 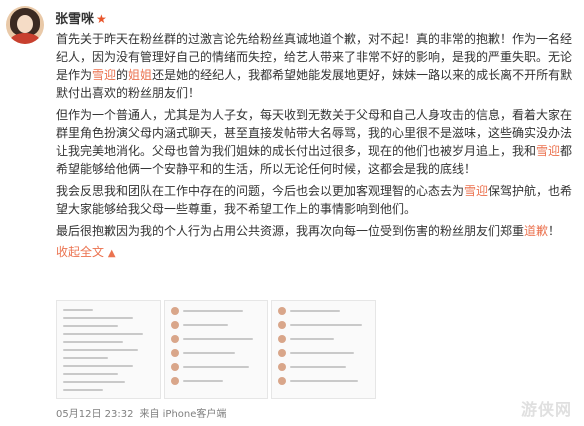 I want to click on post-meta: 05月12日 23:32 来自 iPhone客户端, so click(x=144, y=412).